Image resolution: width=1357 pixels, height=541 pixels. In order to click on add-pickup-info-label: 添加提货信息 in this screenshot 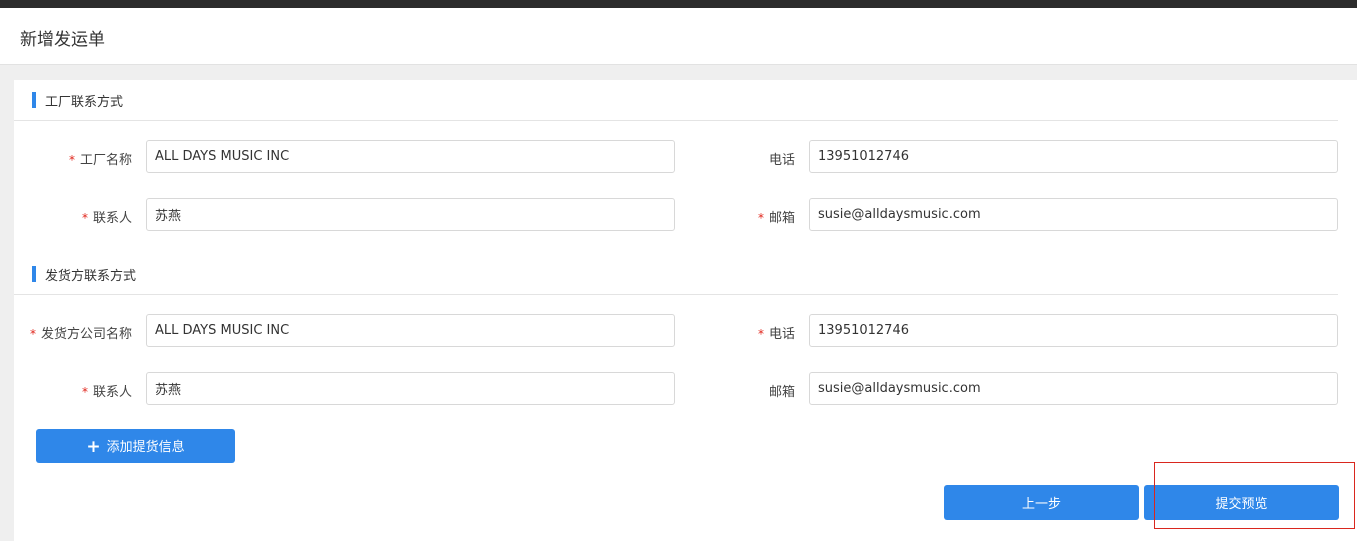, I will do `click(145, 447)`.